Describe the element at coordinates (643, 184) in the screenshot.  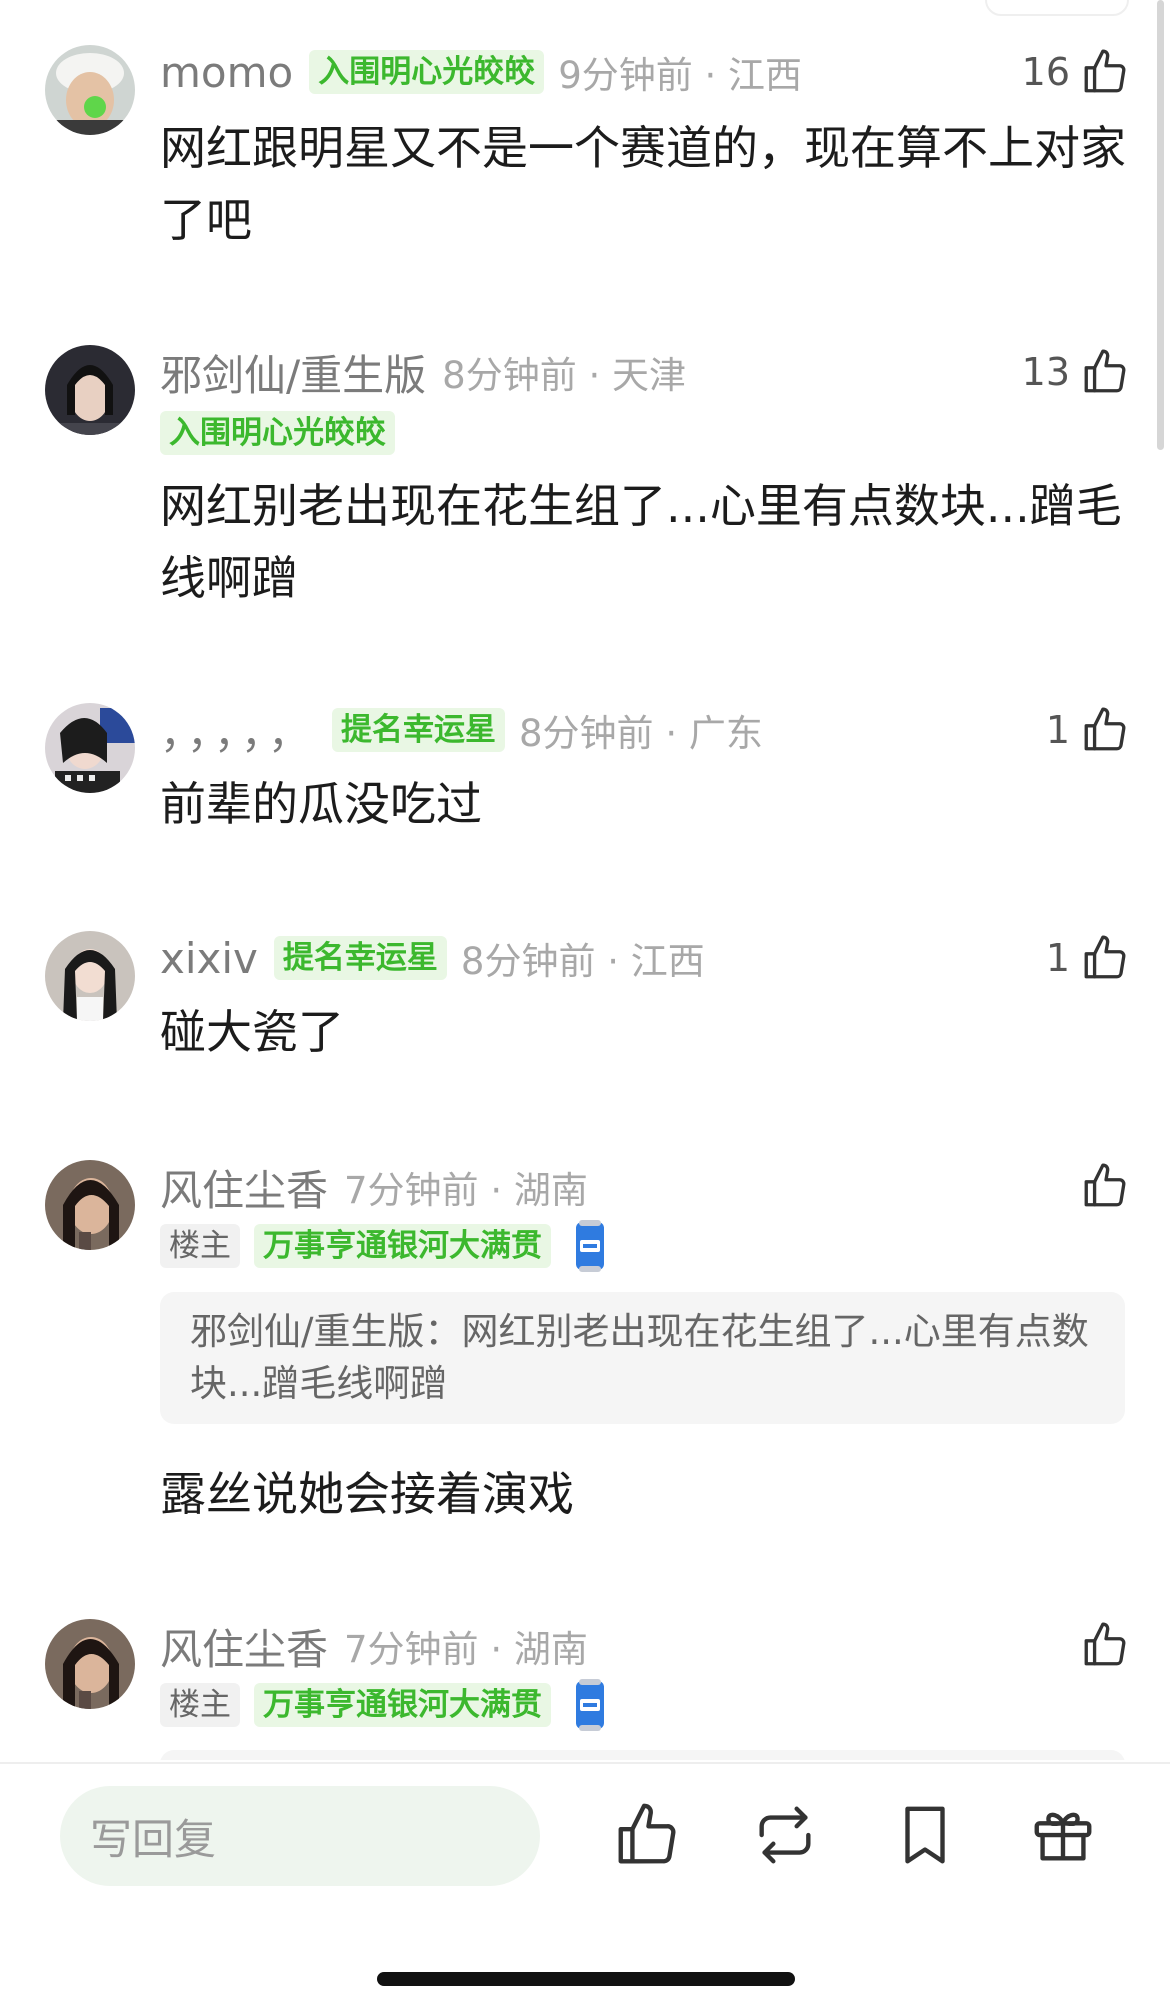
I see `comment-text: 网红跟明星又不是一个赛道的，现在算不上对家了吧` at that location.